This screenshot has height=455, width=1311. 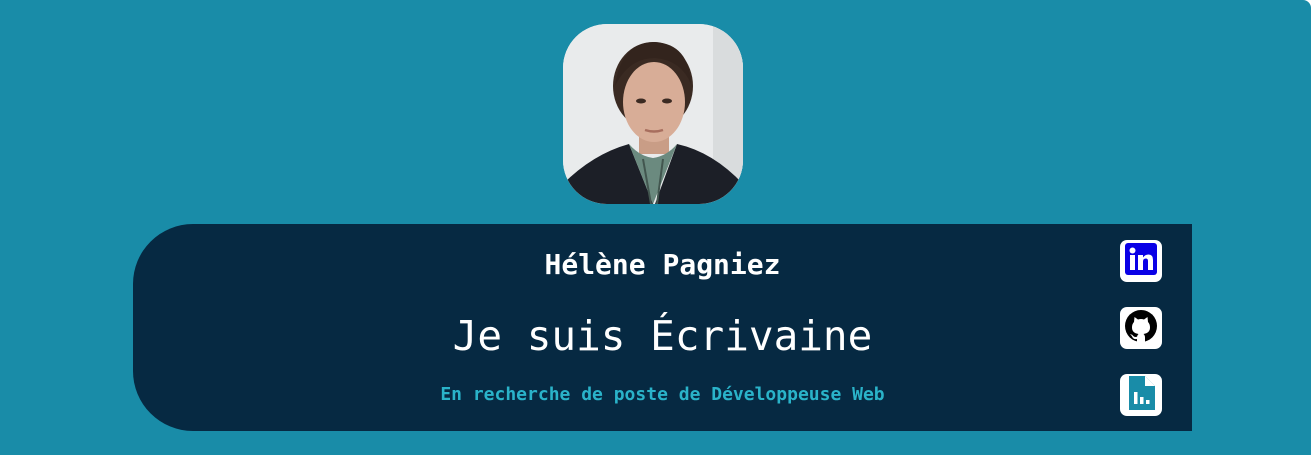 I want to click on github-icon, so click(x=1141, y=328).